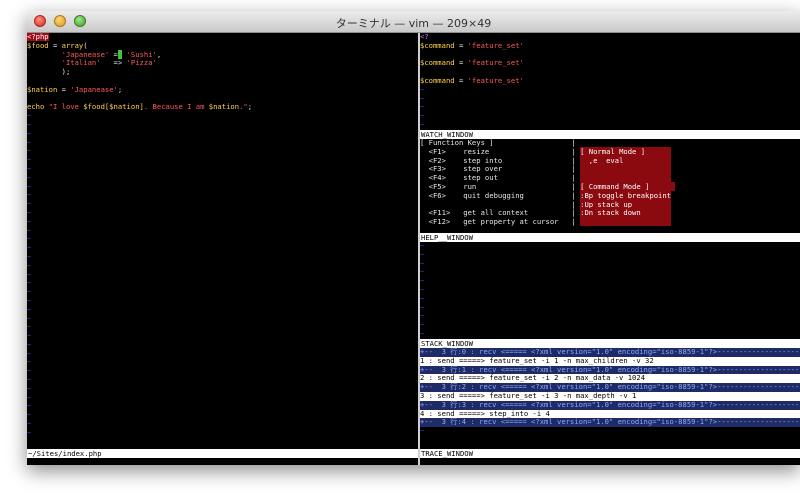 The image size is (800, 498). What do you see at coordinates (625, 213) in the screenshot?
I see `code-token: :Dn stack down` at bounding box center [625, 213].